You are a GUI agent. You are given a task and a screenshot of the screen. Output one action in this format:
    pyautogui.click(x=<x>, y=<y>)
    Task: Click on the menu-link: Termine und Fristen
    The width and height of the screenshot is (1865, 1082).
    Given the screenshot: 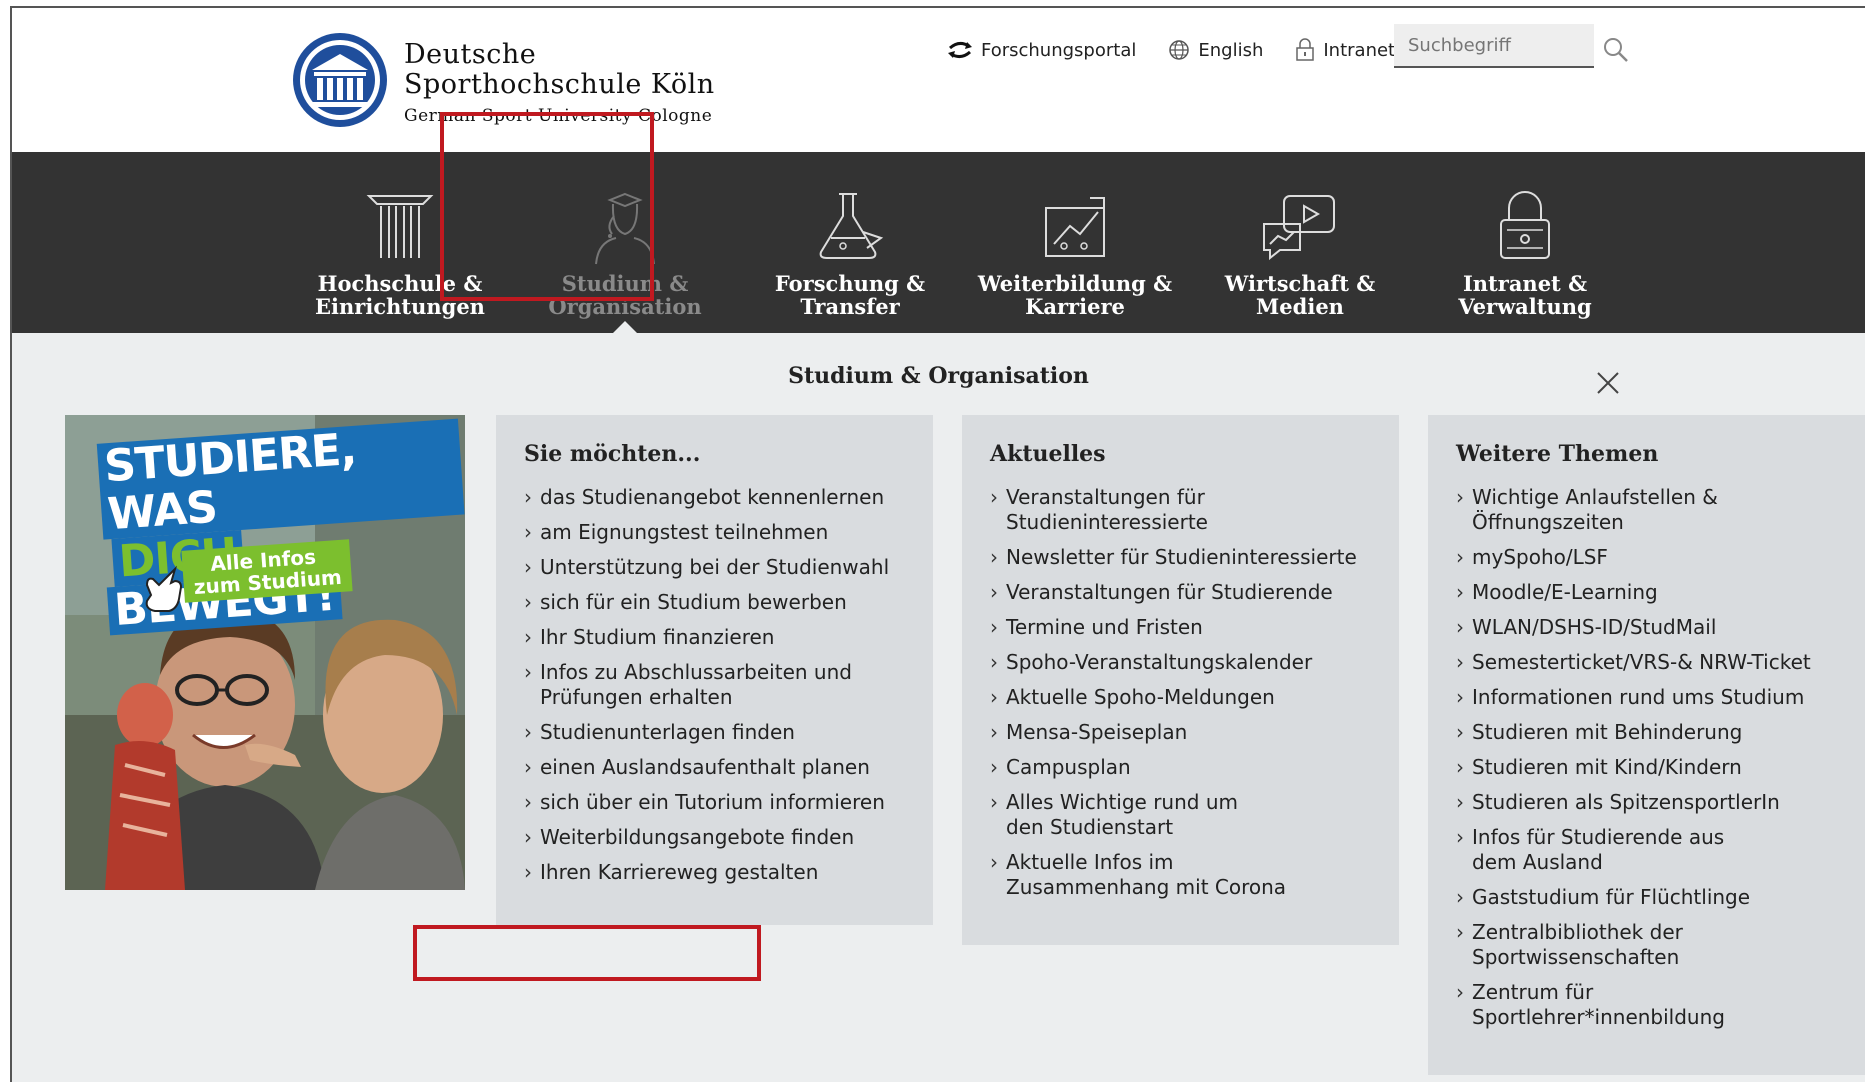 What is the action you would take?
    pyautogui.click(x=1180, y=627)
    